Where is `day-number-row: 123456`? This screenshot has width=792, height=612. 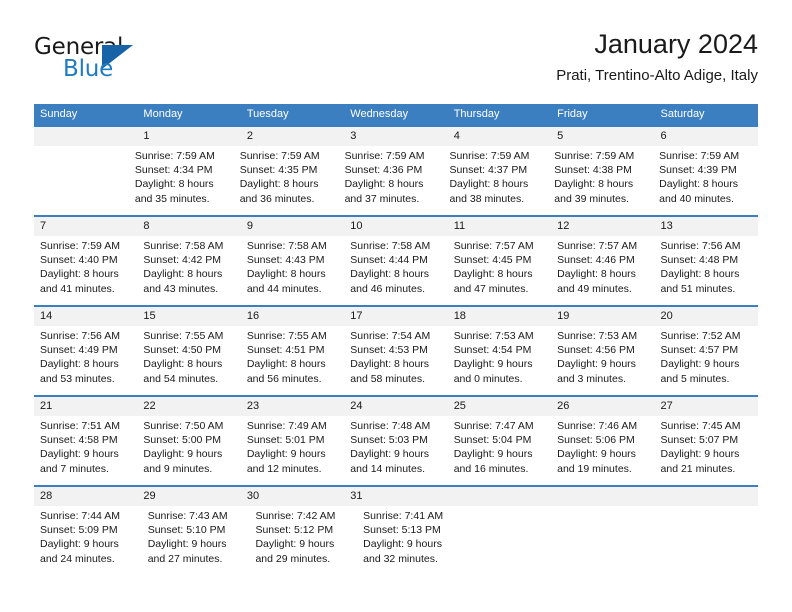
day-number-row: 123456 is located at coordinates (396, 136).